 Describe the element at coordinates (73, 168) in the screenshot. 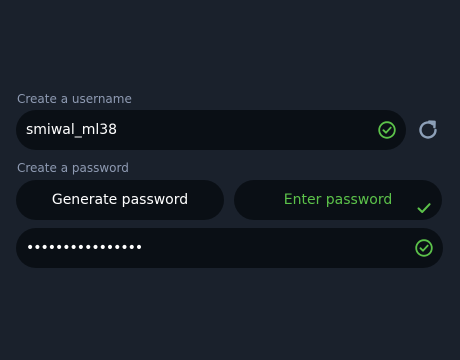

I see `password-label: Create a password` at that location.